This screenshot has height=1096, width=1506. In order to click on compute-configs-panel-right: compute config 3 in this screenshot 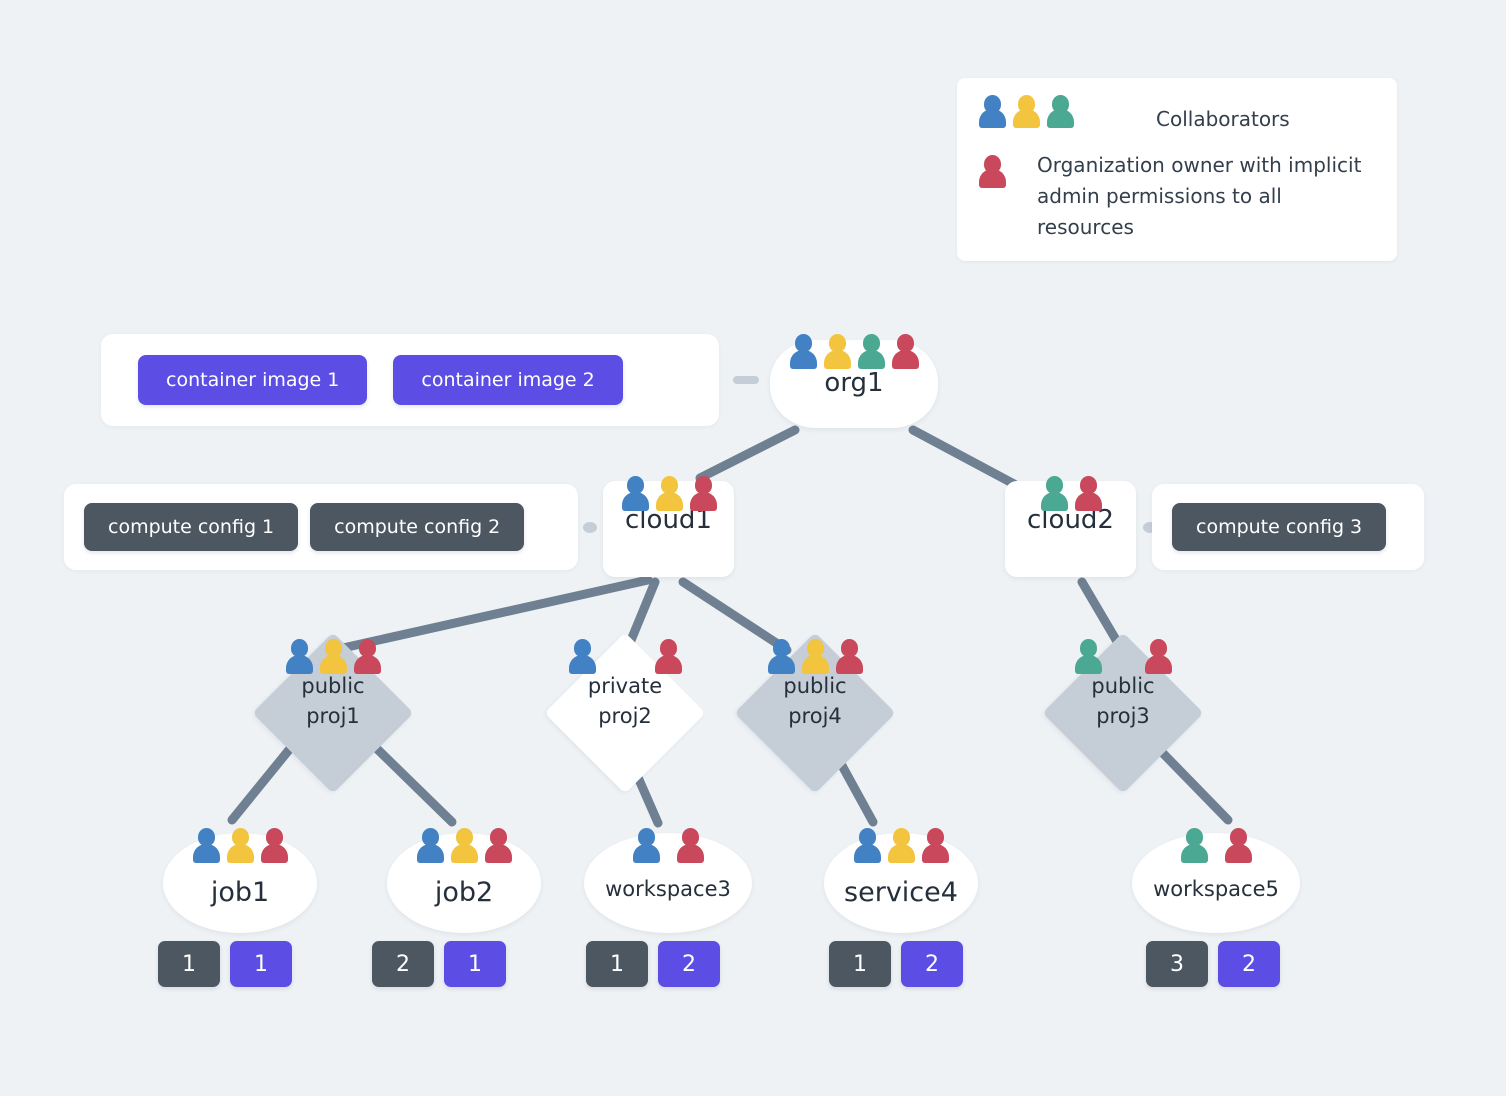, I will do `click(1288, 527)`.